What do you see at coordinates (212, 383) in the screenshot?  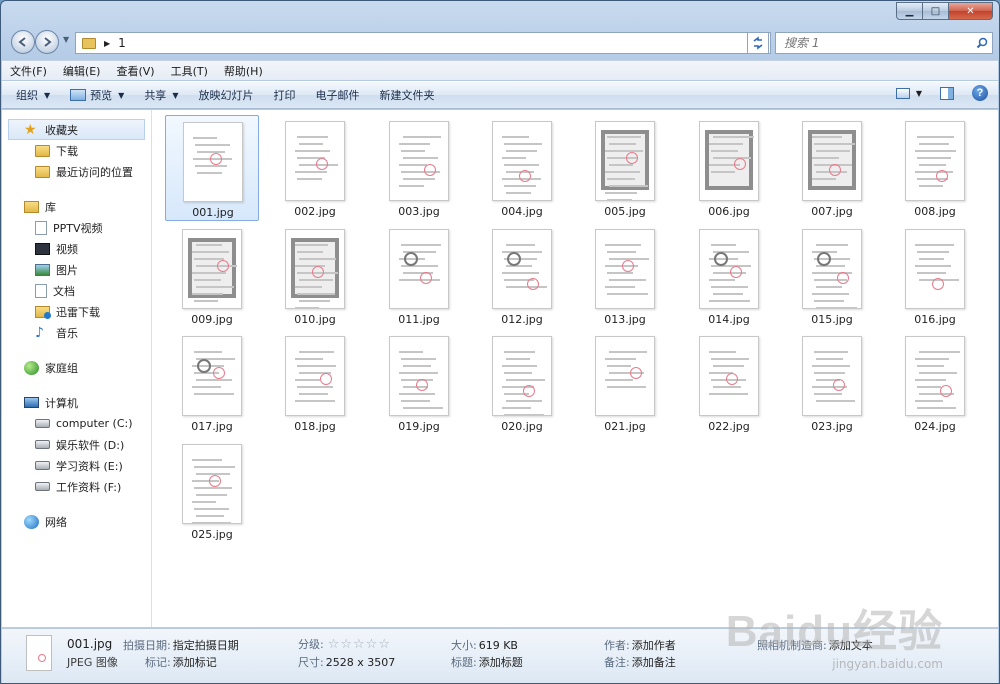 I see `file-item: 017.jpg` at bounding box center [212, 383].